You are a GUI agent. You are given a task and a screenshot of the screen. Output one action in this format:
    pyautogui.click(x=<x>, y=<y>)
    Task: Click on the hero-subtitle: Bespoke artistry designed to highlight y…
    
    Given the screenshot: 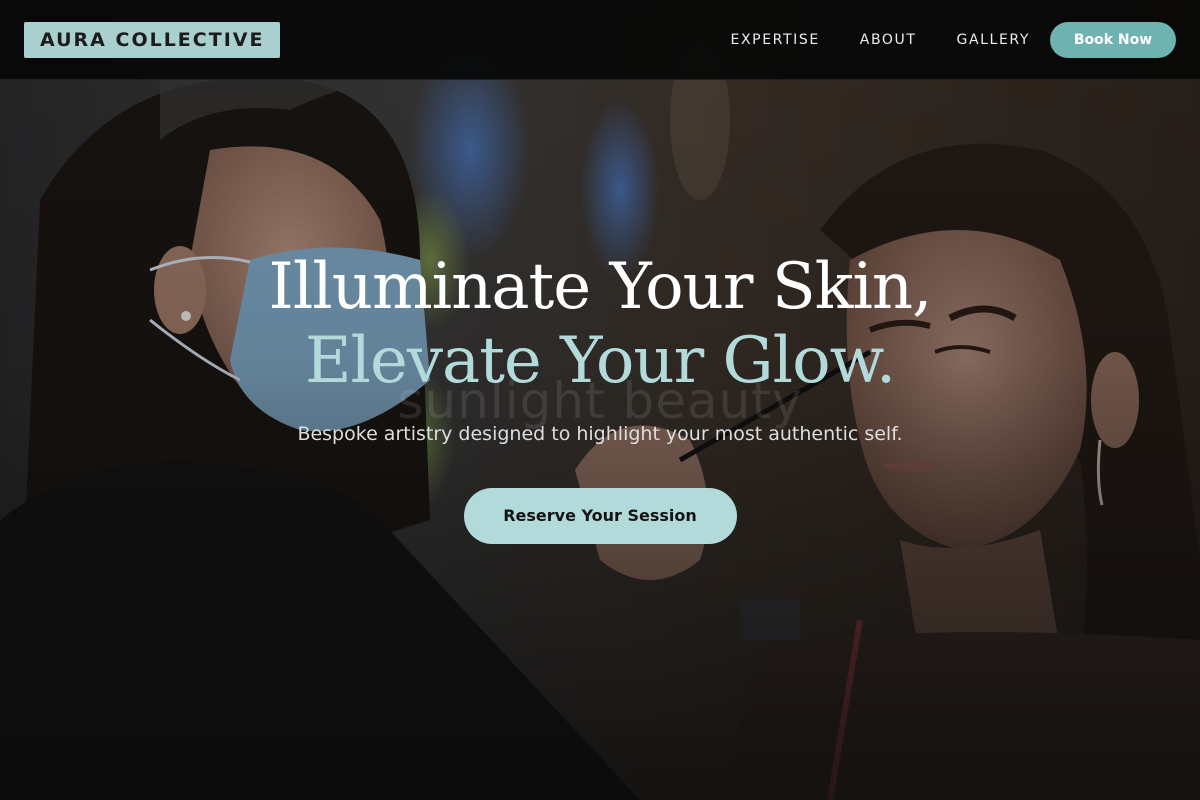 What is the action you would take?
    pyautogui.click(x=600, y=434)
    